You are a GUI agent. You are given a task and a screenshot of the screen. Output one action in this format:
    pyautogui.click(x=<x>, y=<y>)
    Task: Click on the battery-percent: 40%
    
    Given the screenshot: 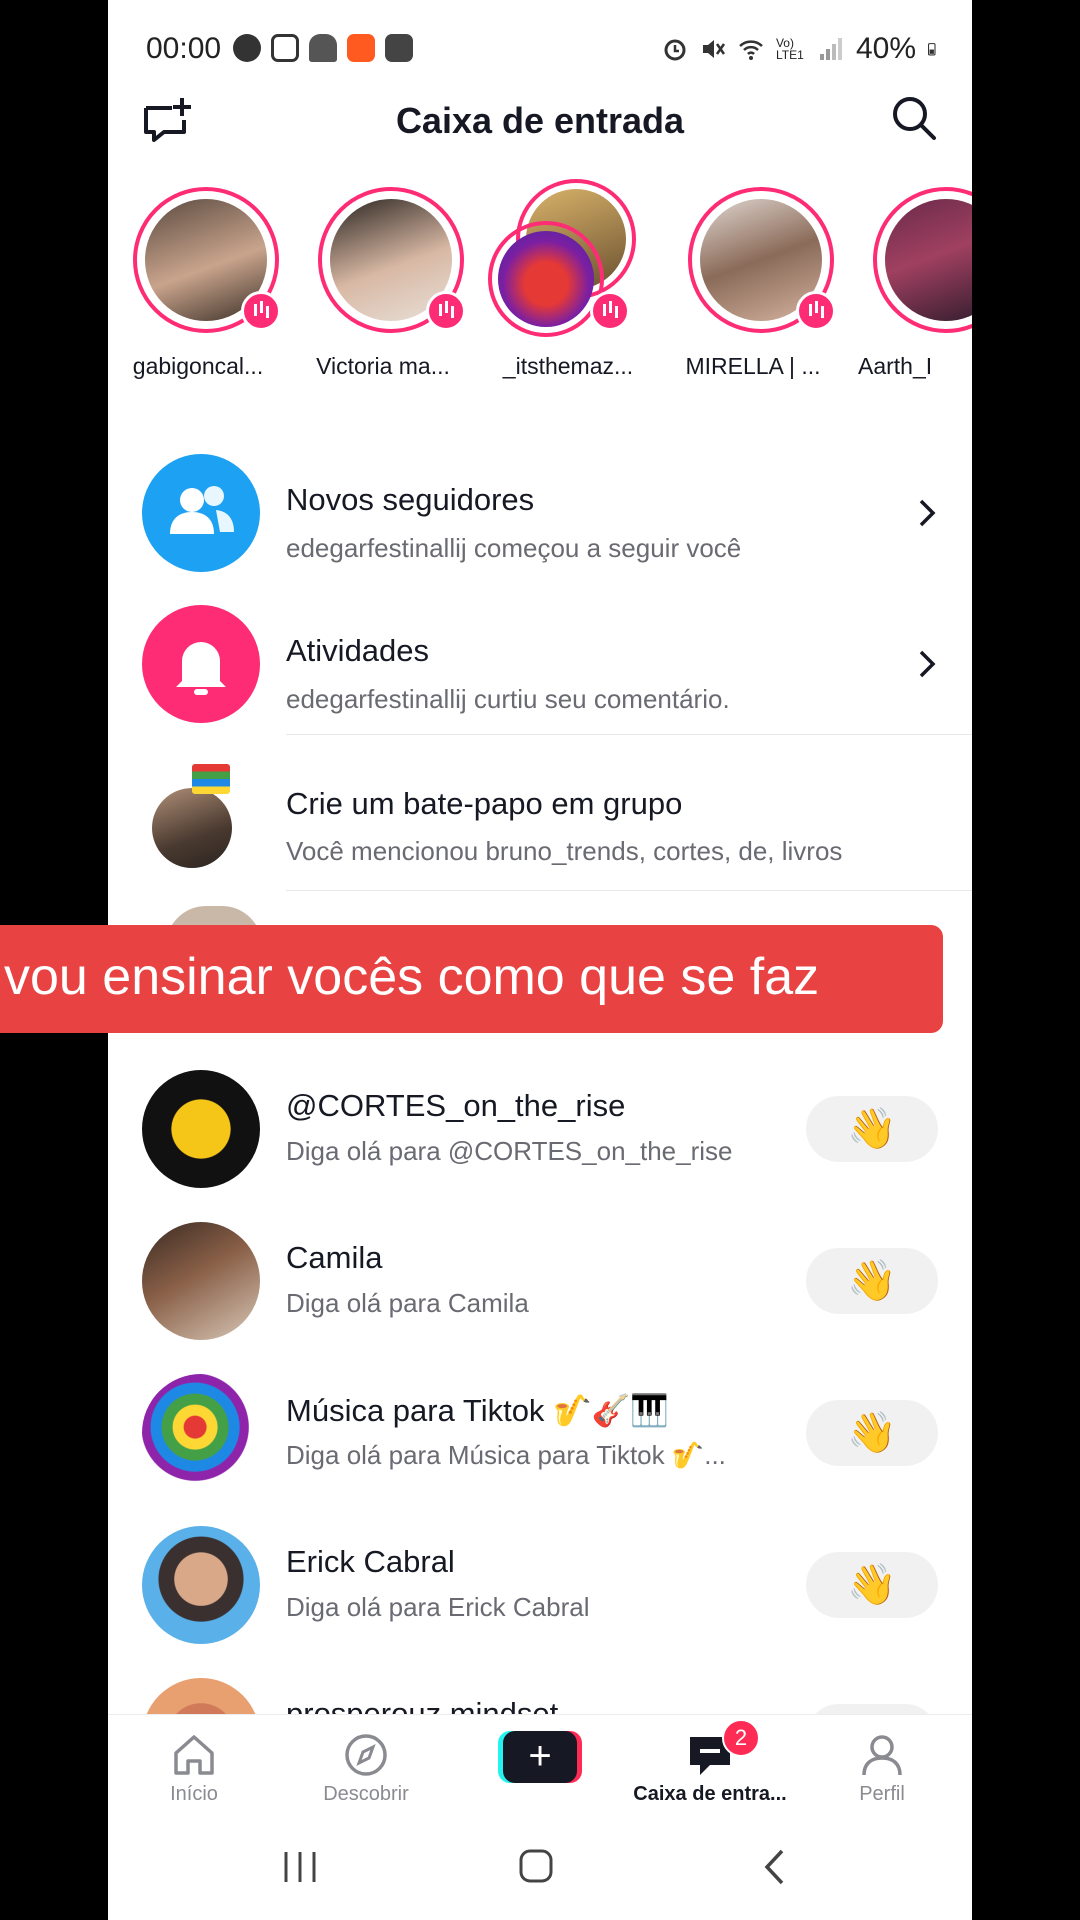 What is the action you would take?
    pyautogui.click(x=885, y=48)
    